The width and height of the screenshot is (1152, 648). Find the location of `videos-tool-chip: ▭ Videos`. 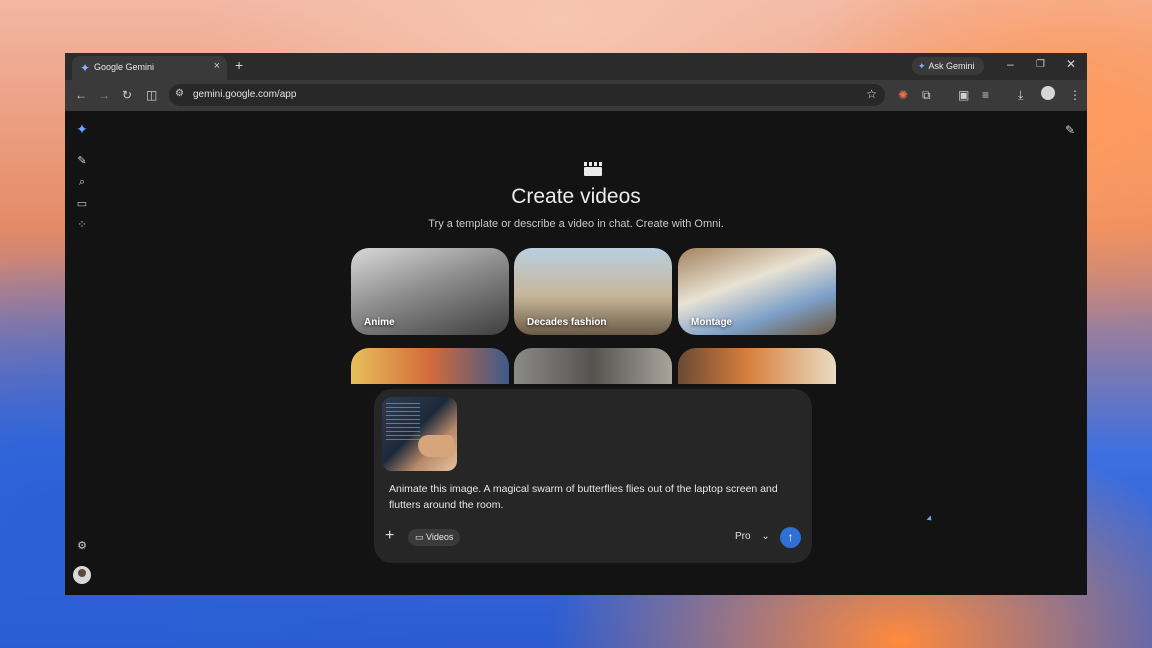

videos-tool-chip: ▭ Videos is located at coordinates (434, 537).